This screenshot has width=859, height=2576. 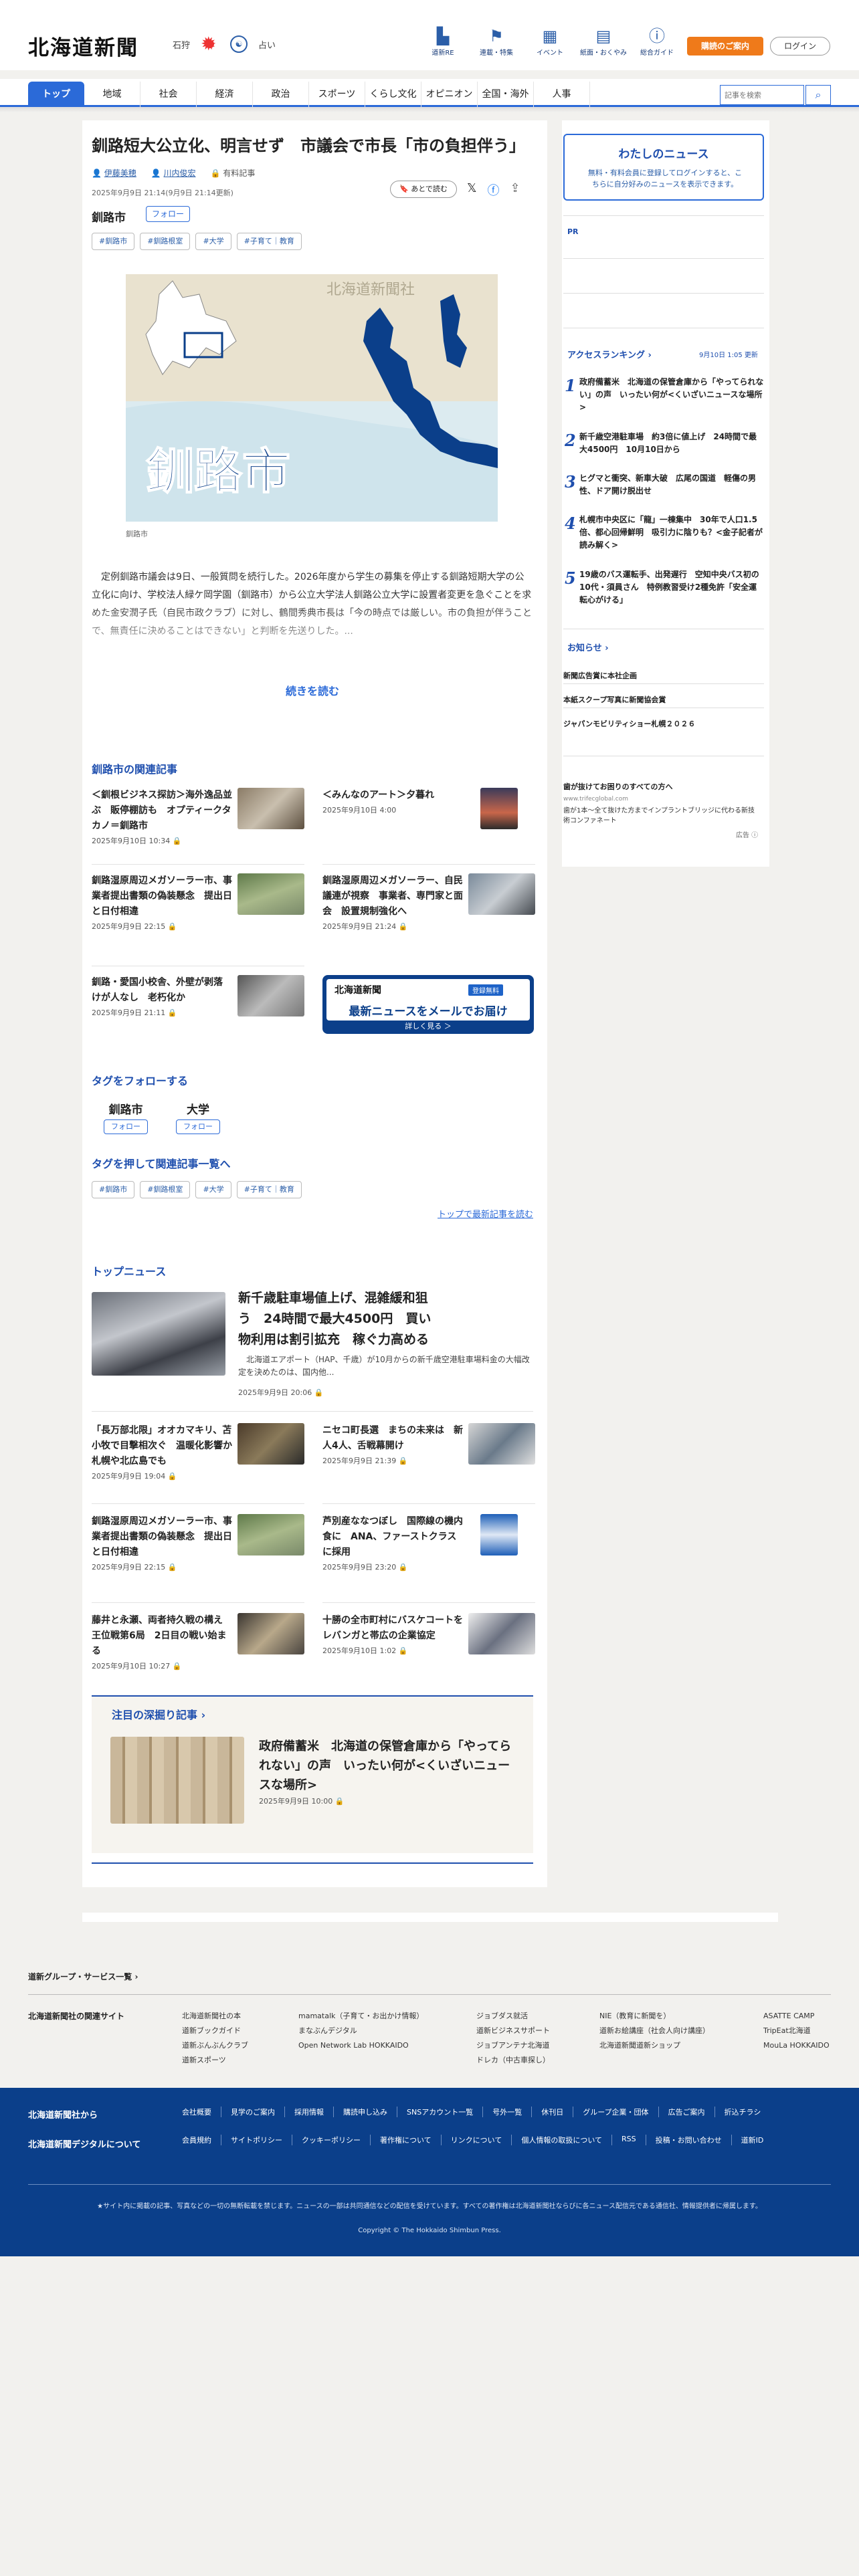 What do you see at coordinates (225, 94) in the screenshot?
I see `tab-economy: 経済` at bounding box center [225, 94].